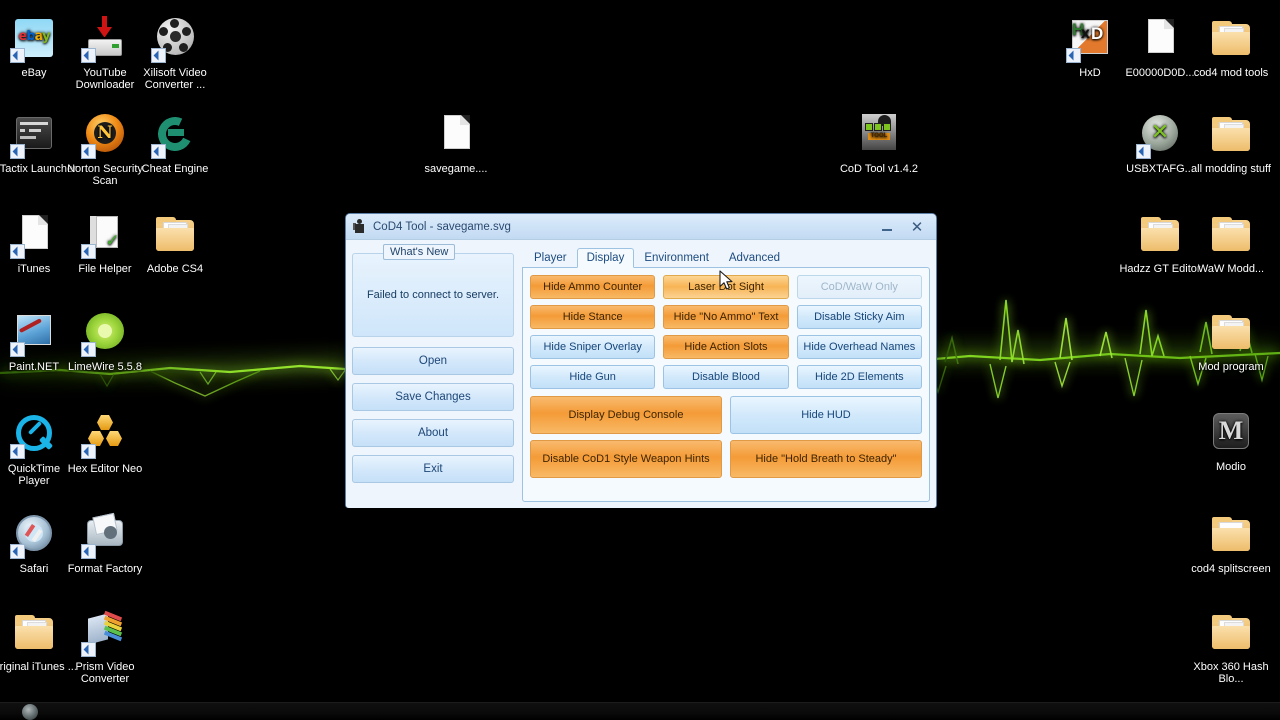  I want to click on window-titlebar: CoD4 Tool - savegame.svg ✕, so click(641, 227).